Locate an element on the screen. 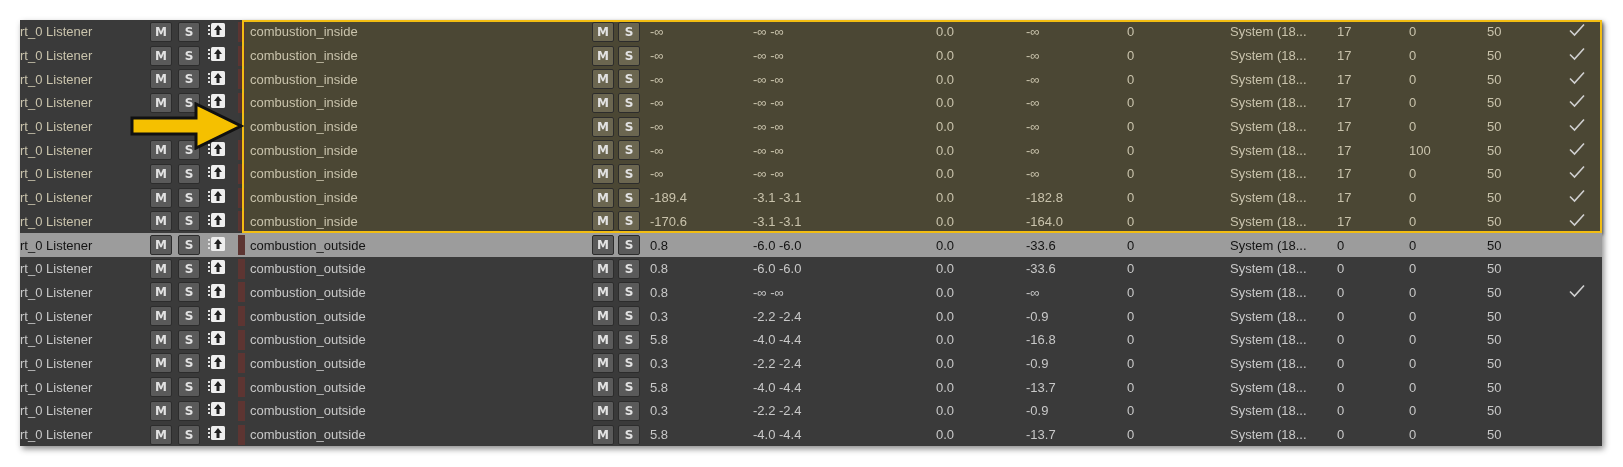  track-row: rt_0 Listener M S combustion_outside M S 0.8 -∞ -∞ 0.0 -∞ 0 System (18... 0 0 50 is located at coordinates (811, 292).